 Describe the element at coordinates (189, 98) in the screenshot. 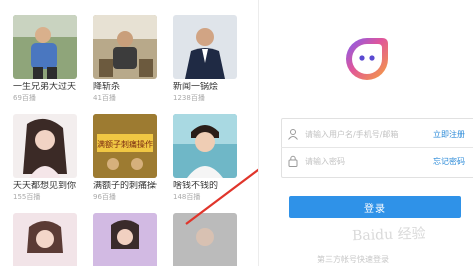

I see `play-count: 1238百播` at that location.